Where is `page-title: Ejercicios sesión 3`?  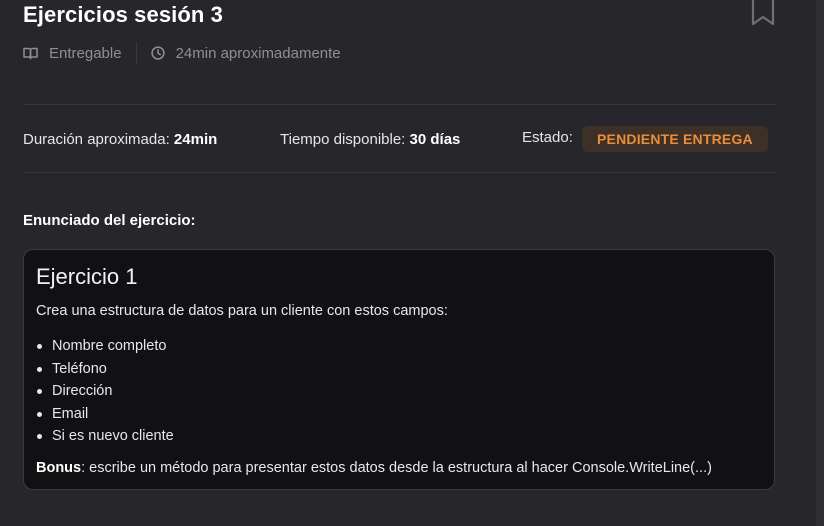 page-title: Ejercicios sesión 3 is located at coordinates (123, 14).